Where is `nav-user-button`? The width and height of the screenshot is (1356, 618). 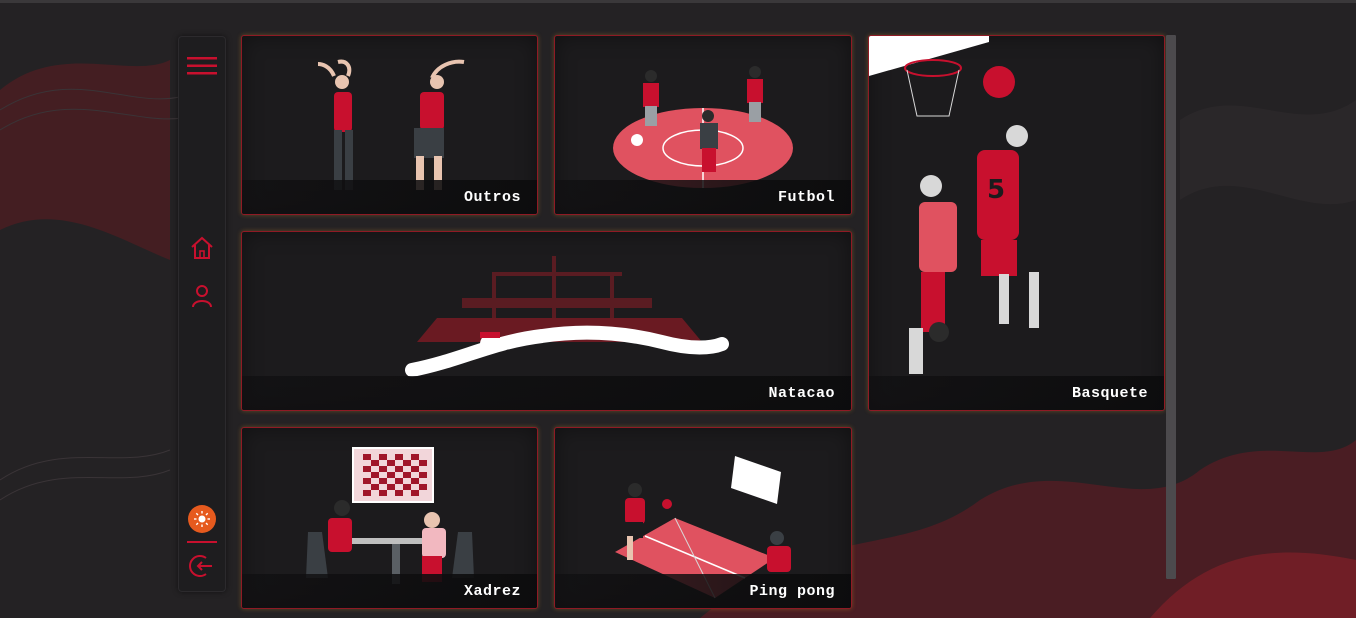 nav-user-button is located at coordinates (202, 296).